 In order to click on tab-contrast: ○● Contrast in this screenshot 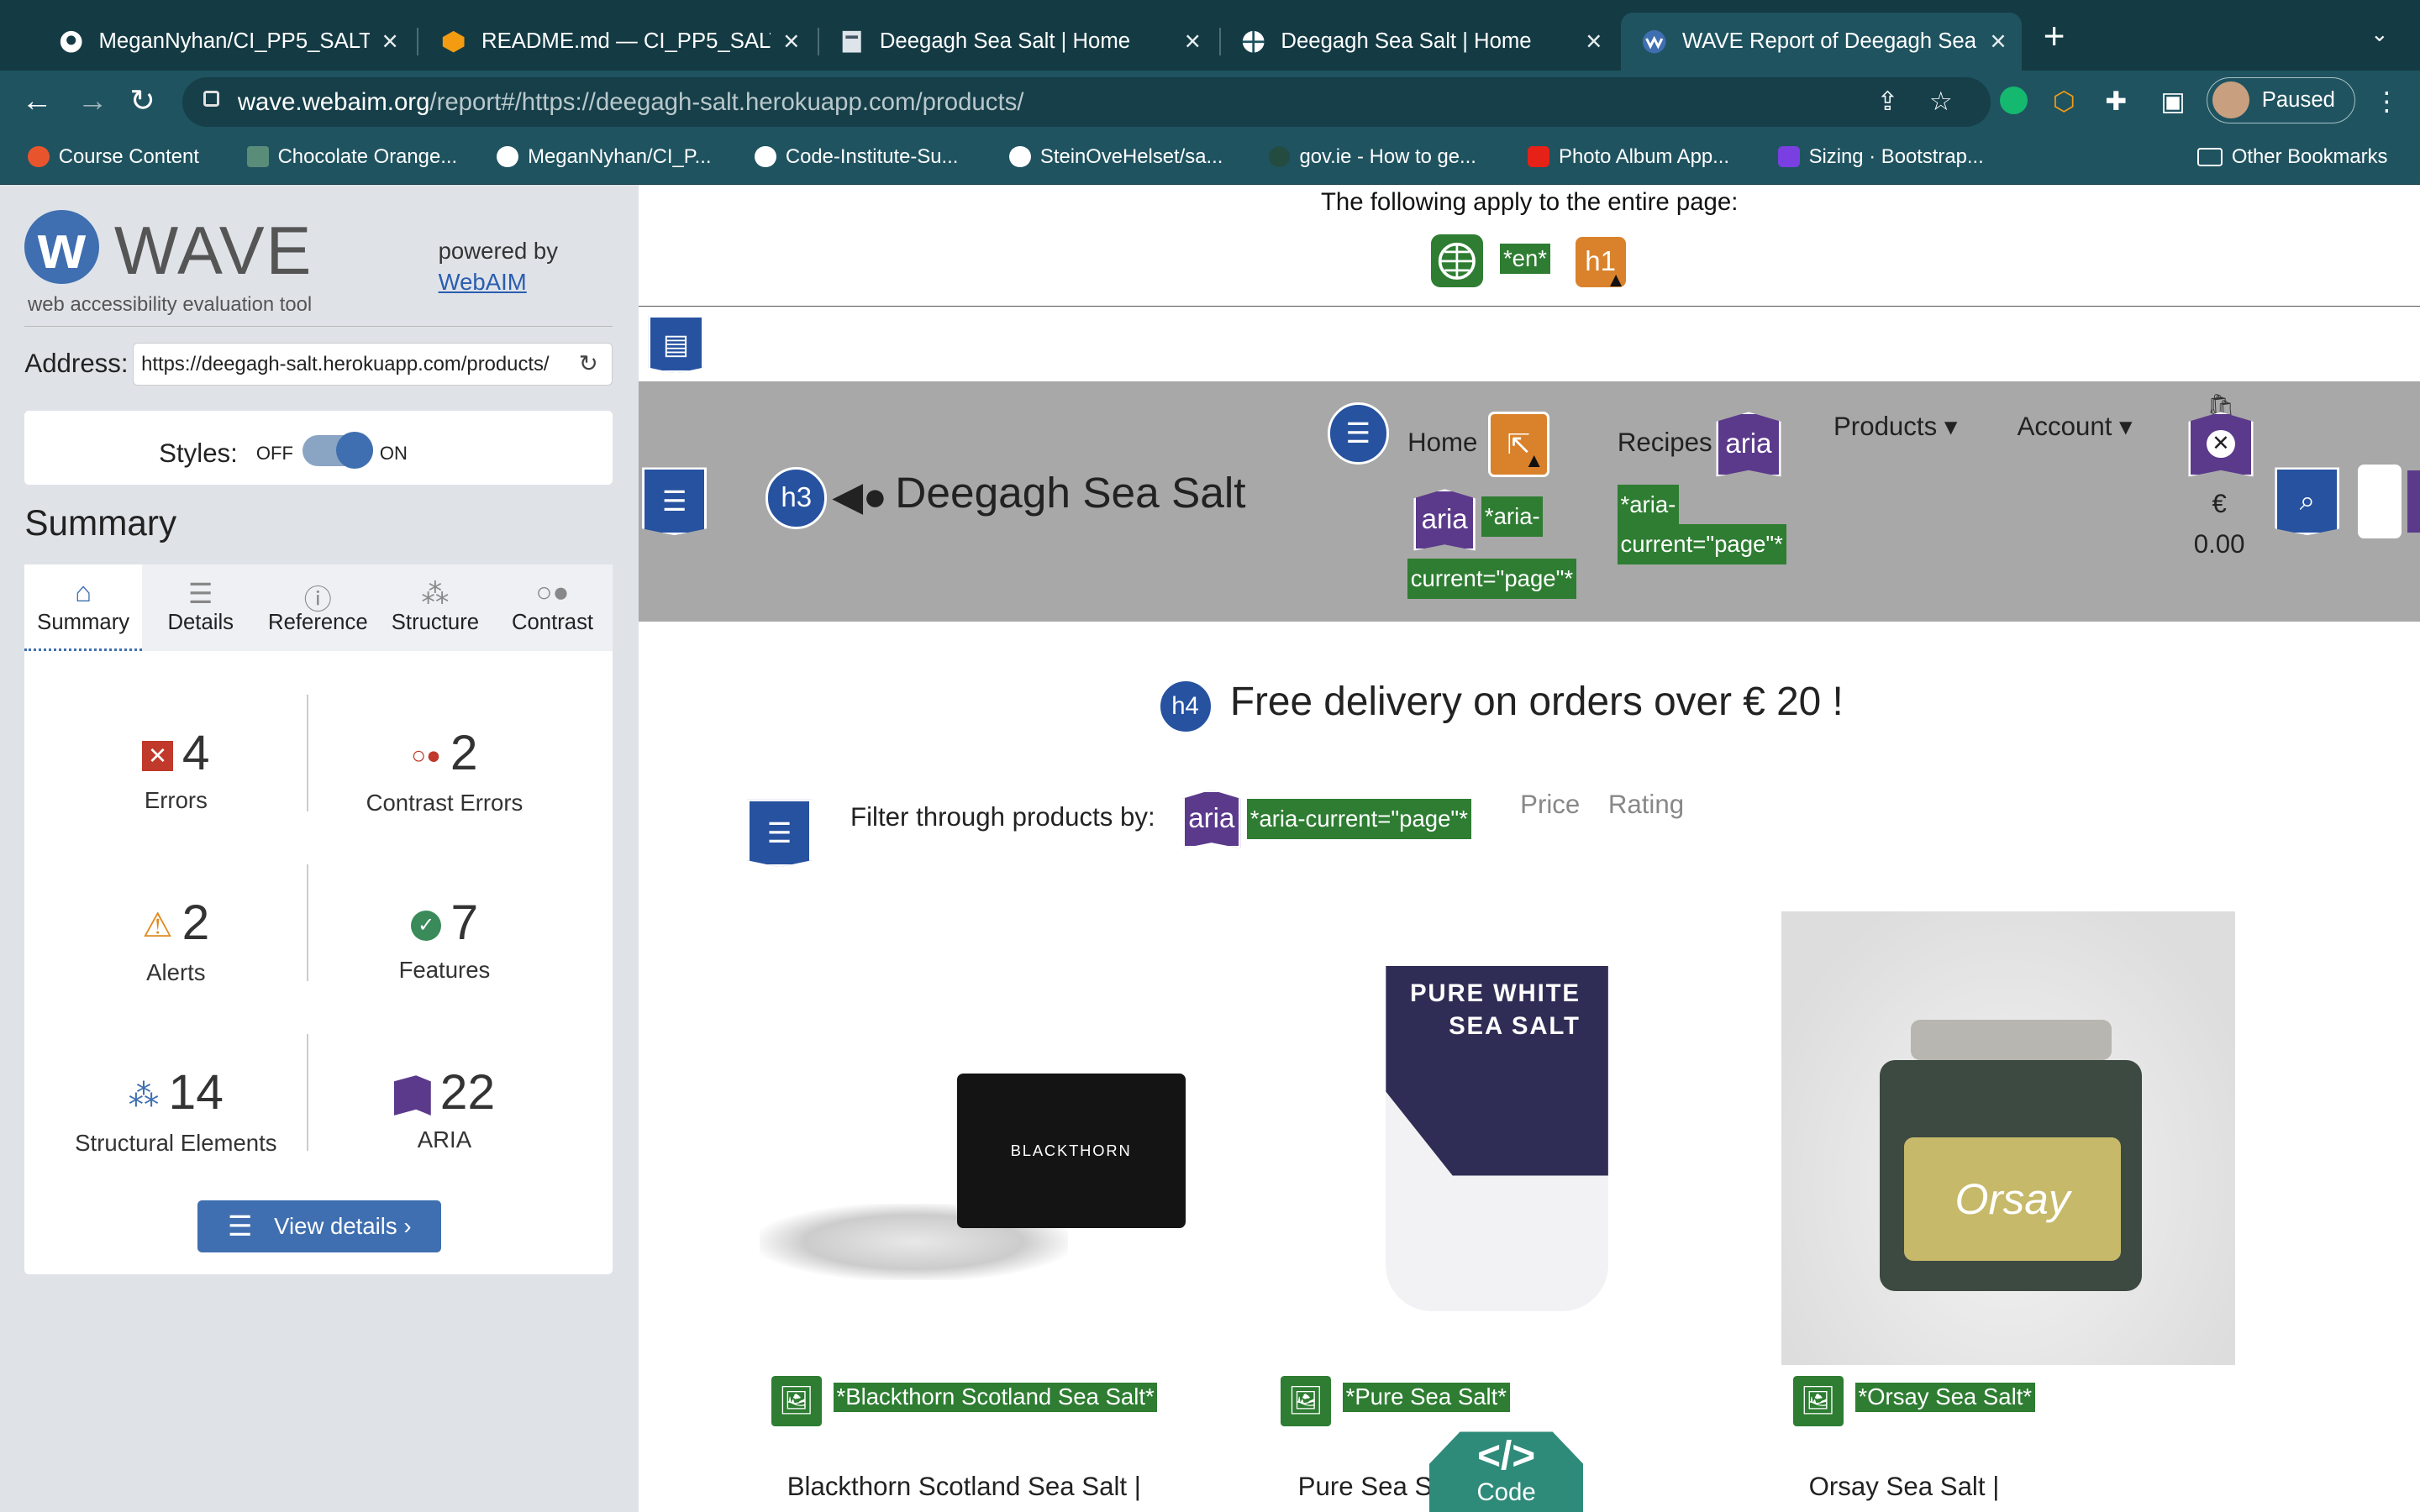, I will do `click(553, 607)`.